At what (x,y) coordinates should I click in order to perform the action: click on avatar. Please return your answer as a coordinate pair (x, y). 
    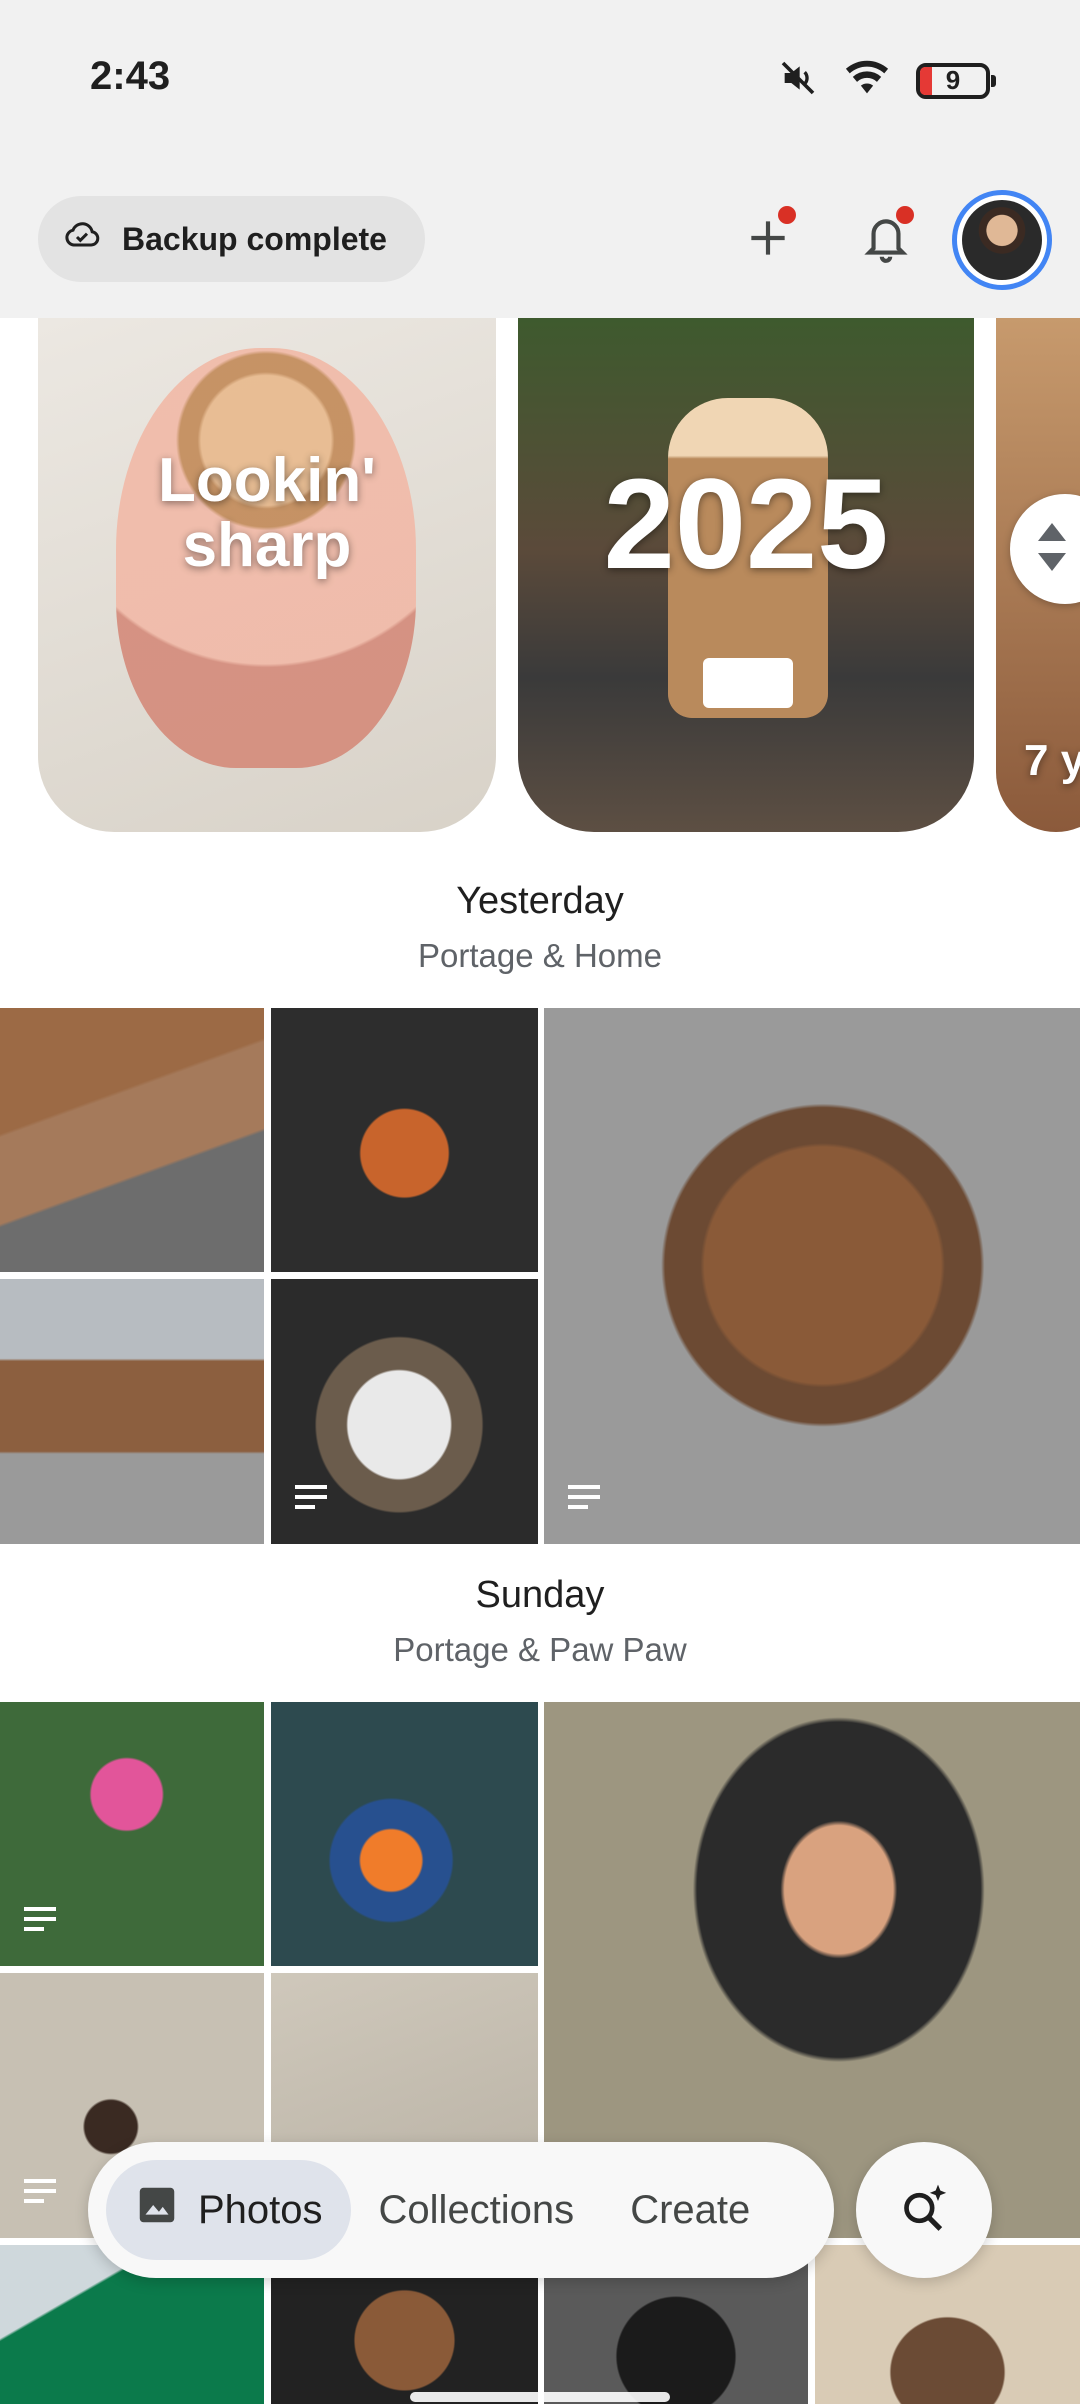
    Looking at the image, I should click on (1002, 240).